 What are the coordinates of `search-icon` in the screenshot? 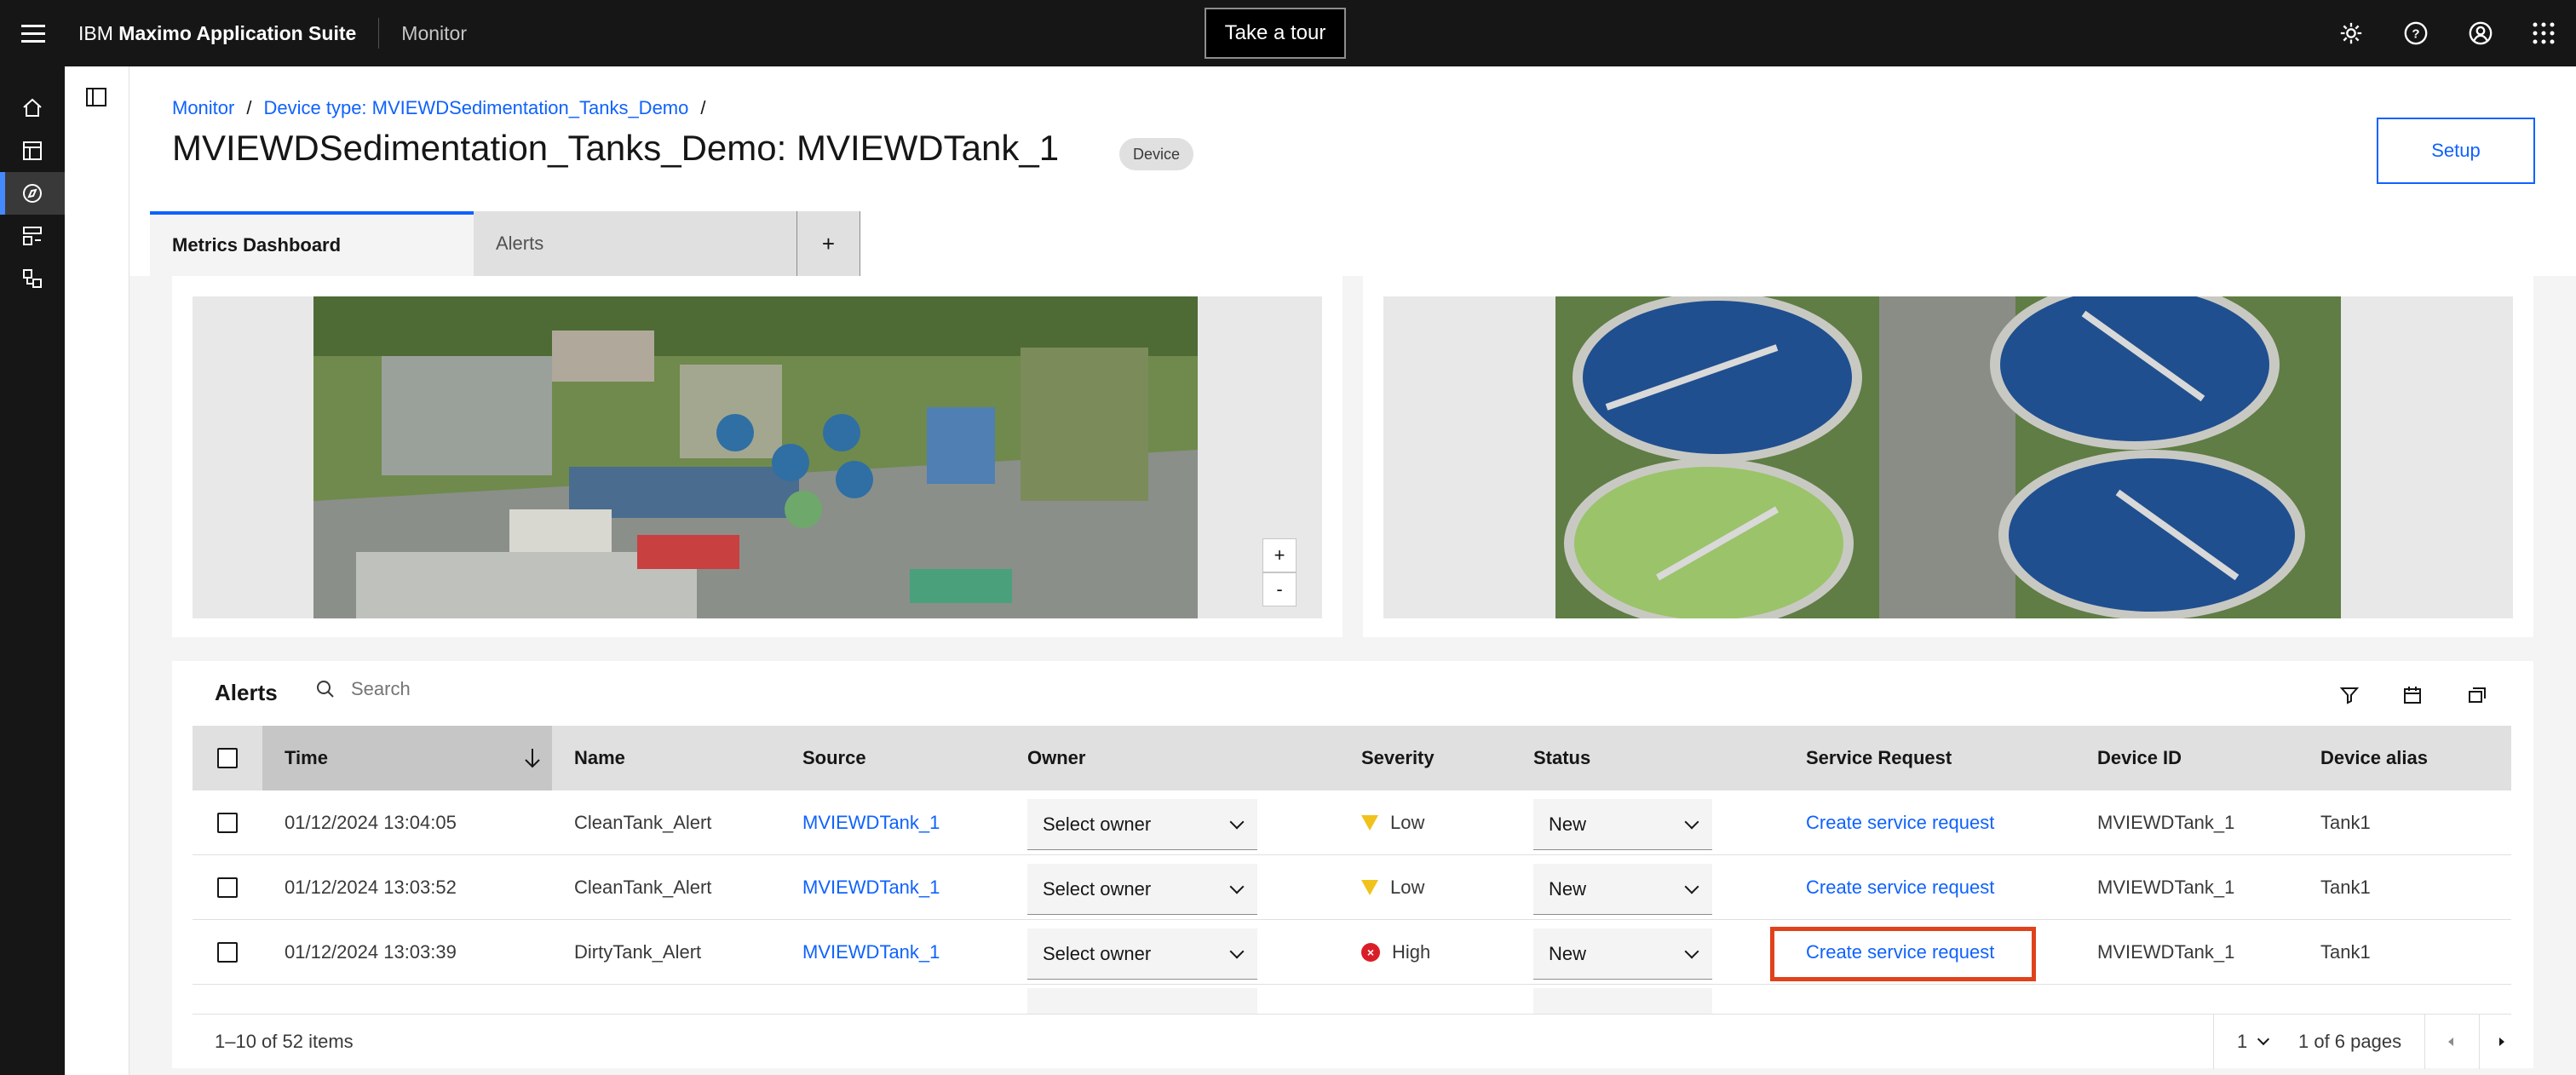 It's located at (325, 689).